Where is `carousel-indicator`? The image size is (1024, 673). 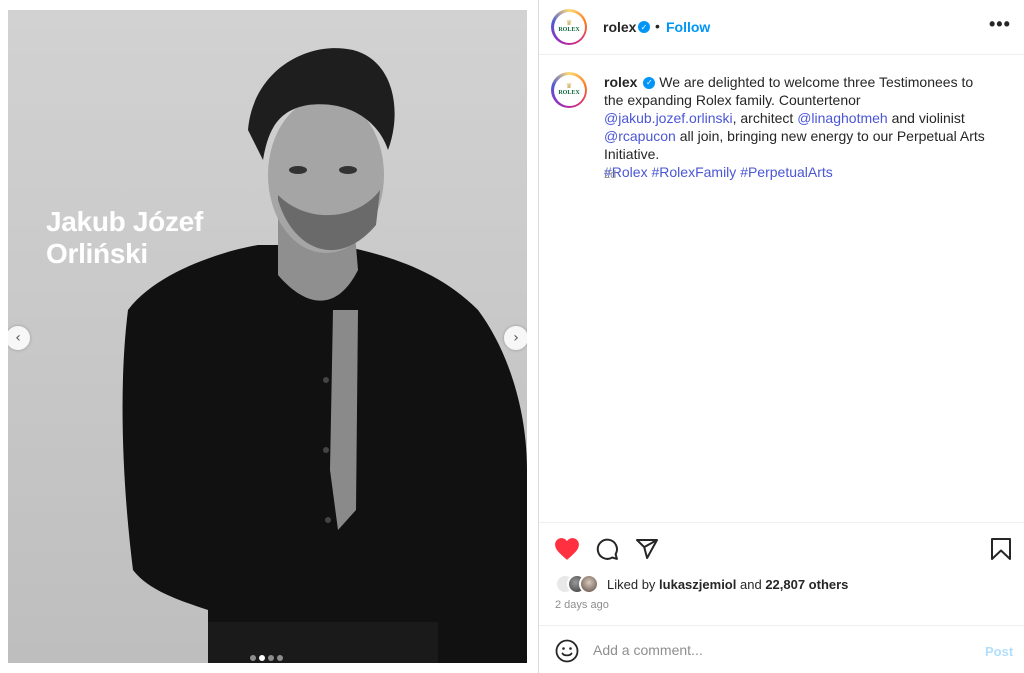
carousel-indicator is located at coordinates (266, 658).